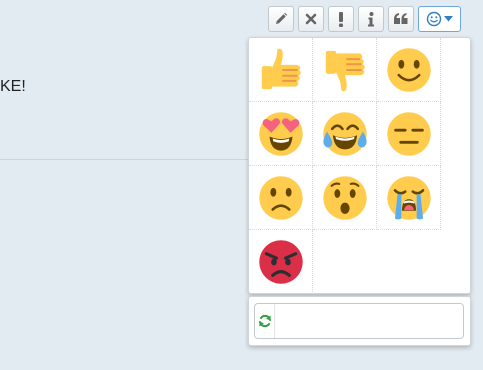  I want to click on loudly-crying-face-icon, so click(408, 197).